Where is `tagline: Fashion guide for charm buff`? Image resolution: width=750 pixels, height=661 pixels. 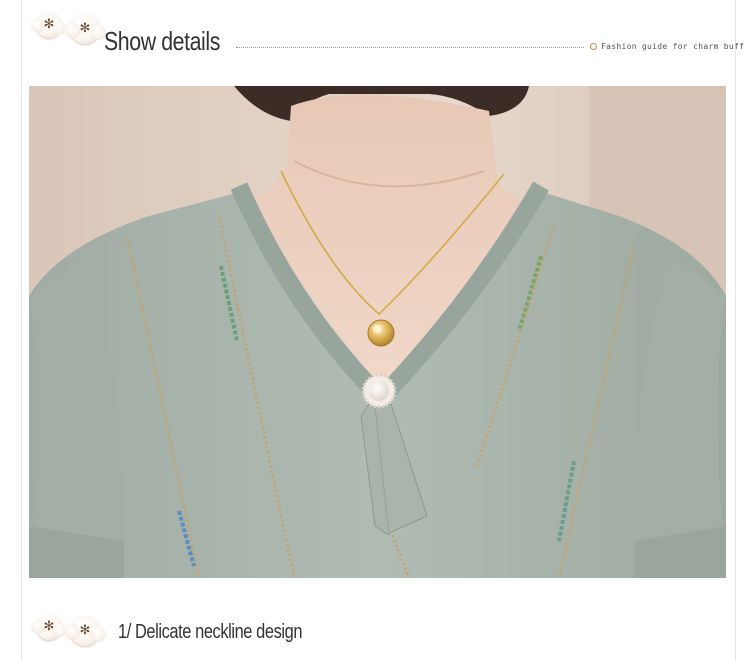 tagline: Fashion guide for charm buff is located at coordinates (667, 46).